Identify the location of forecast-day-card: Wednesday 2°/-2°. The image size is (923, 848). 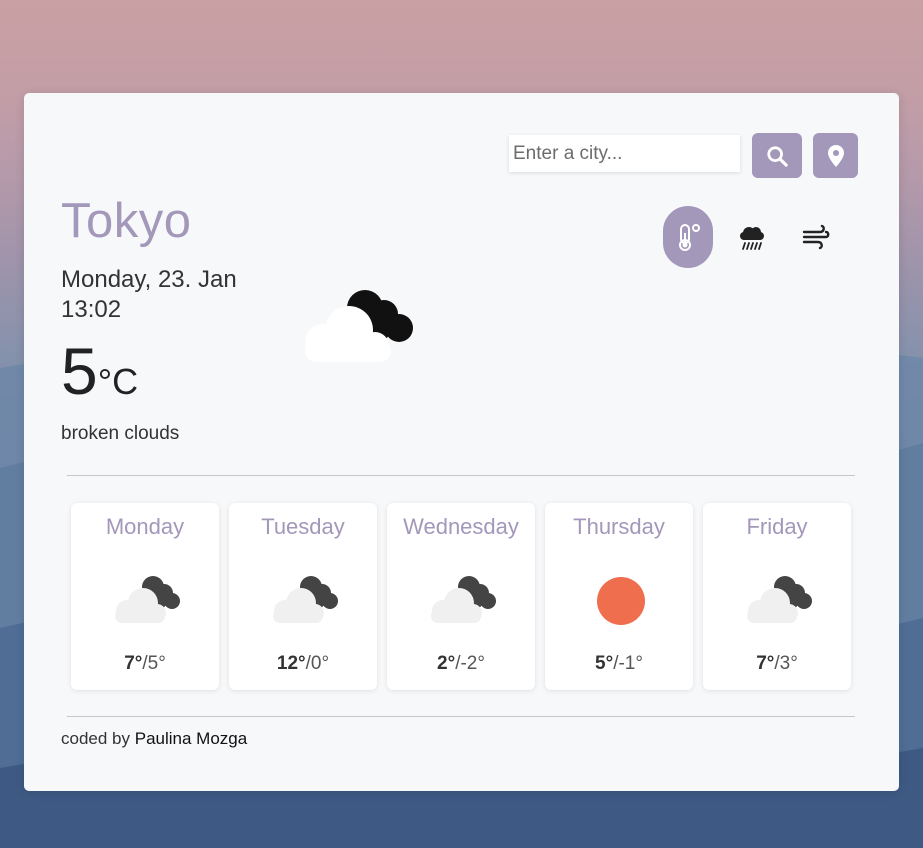
(461, 596).